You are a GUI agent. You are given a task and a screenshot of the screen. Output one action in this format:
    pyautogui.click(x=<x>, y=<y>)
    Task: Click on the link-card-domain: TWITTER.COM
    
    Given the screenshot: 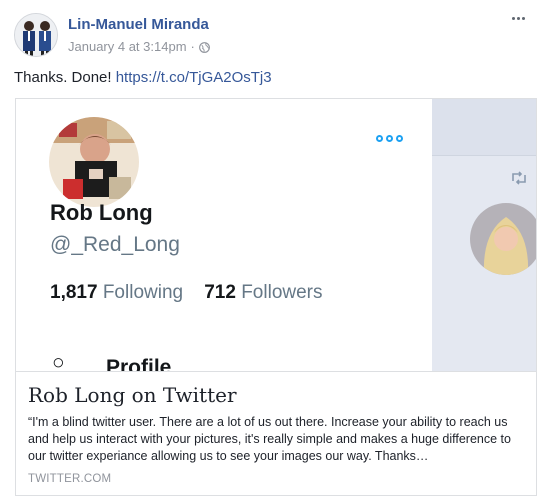 What is the action you would take?
    pyautogui.click(x=70, y=479)
    